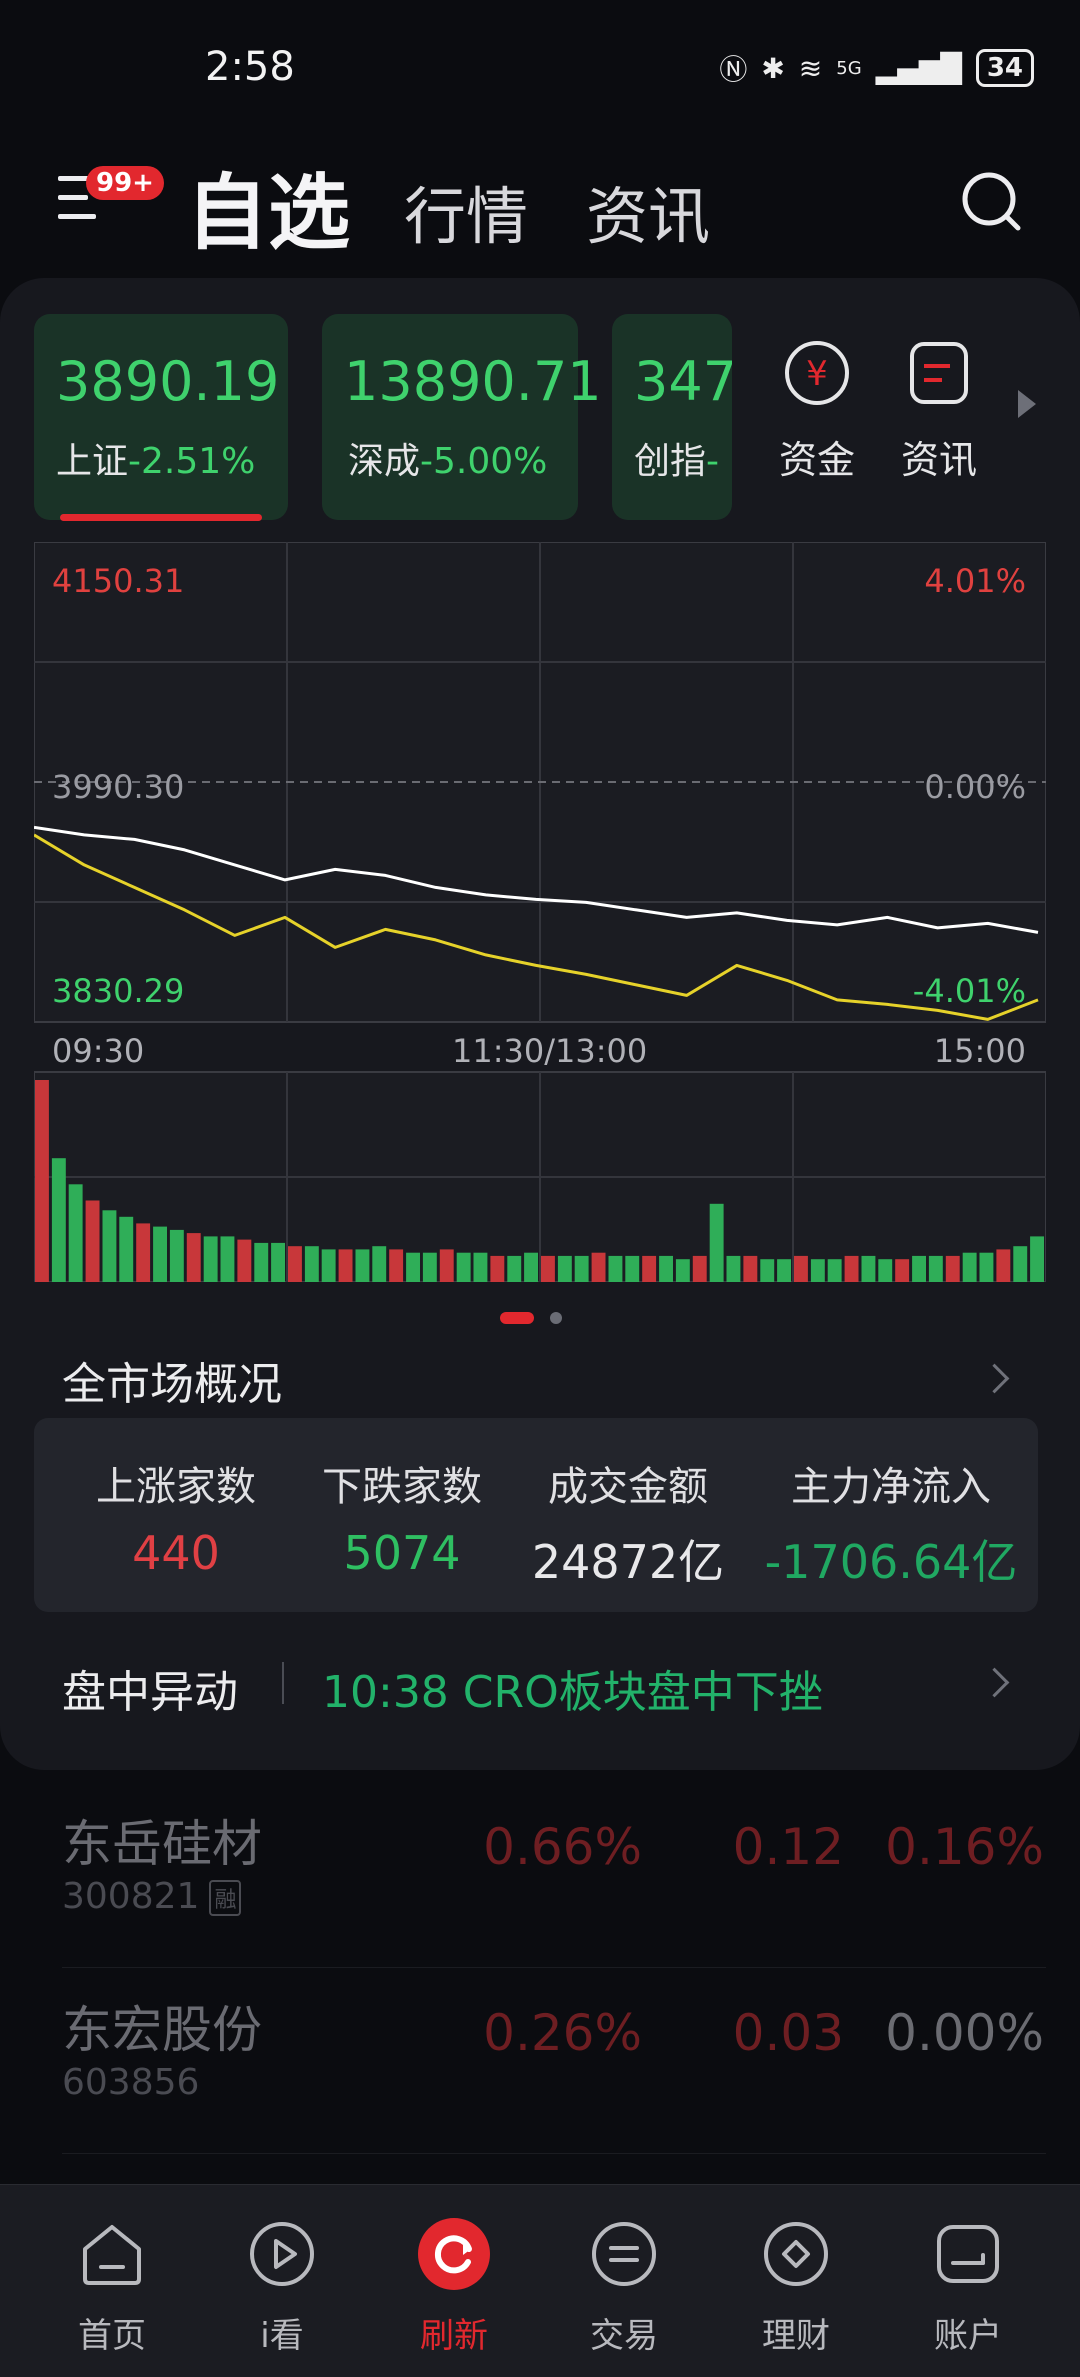 This screenshot has height=2377, width=1080. What do you see at coordinates (891, 1562) in the screenshot?
I see `stat-value: -1706.64亿` at bounding box center [891, 1562].